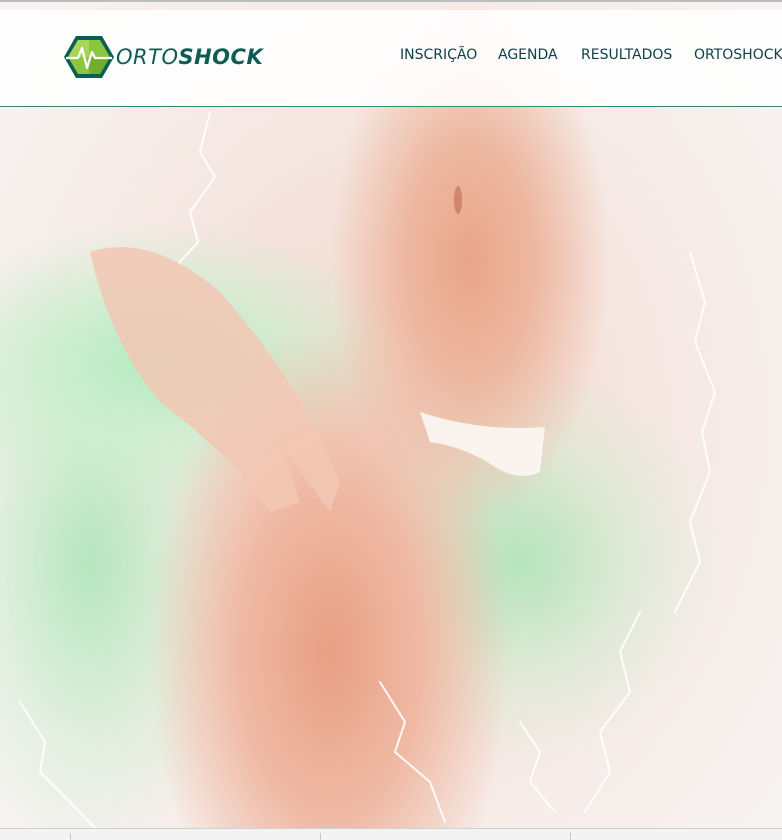 This screenshot has height=840, width=782. Describe the element at coordinates (482, 444) in the screenshot. I see `garment` at that location.